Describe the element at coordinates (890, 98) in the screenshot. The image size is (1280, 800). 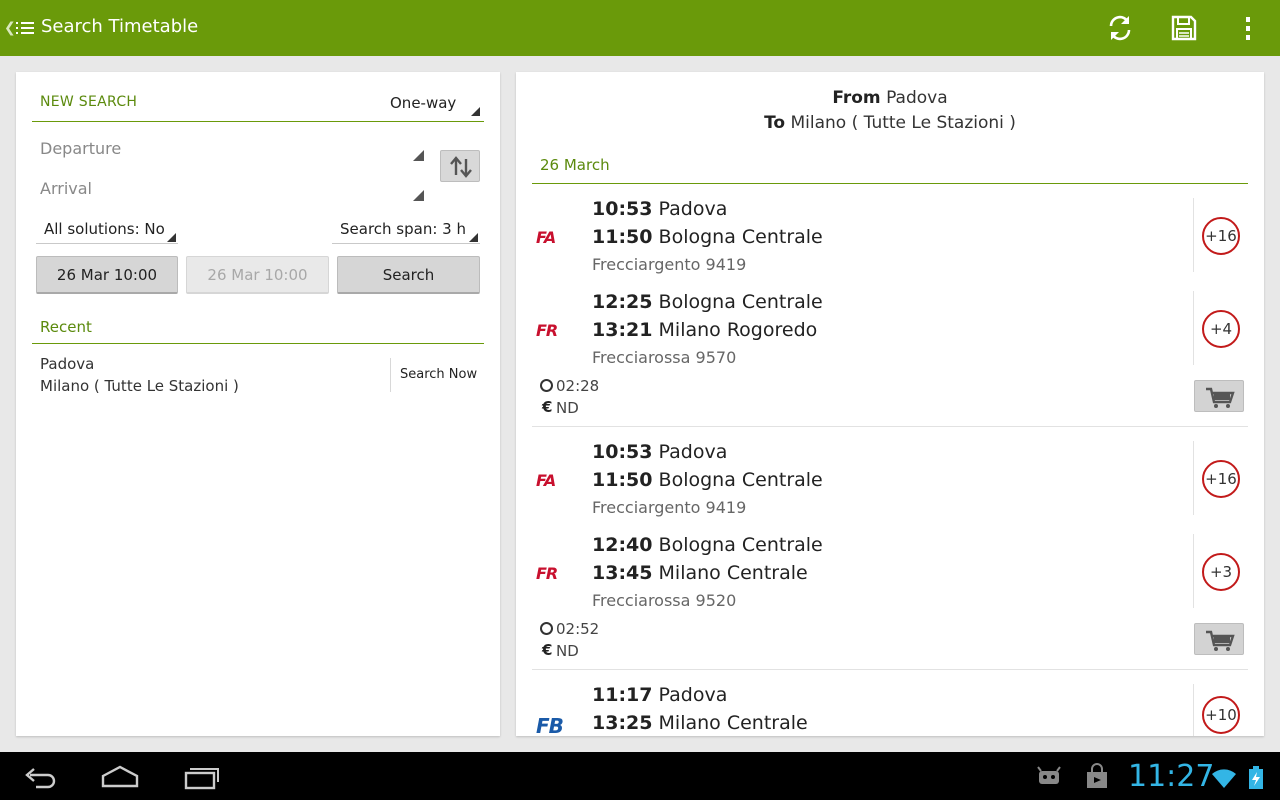
I see `route-from: From Padova` at that location.